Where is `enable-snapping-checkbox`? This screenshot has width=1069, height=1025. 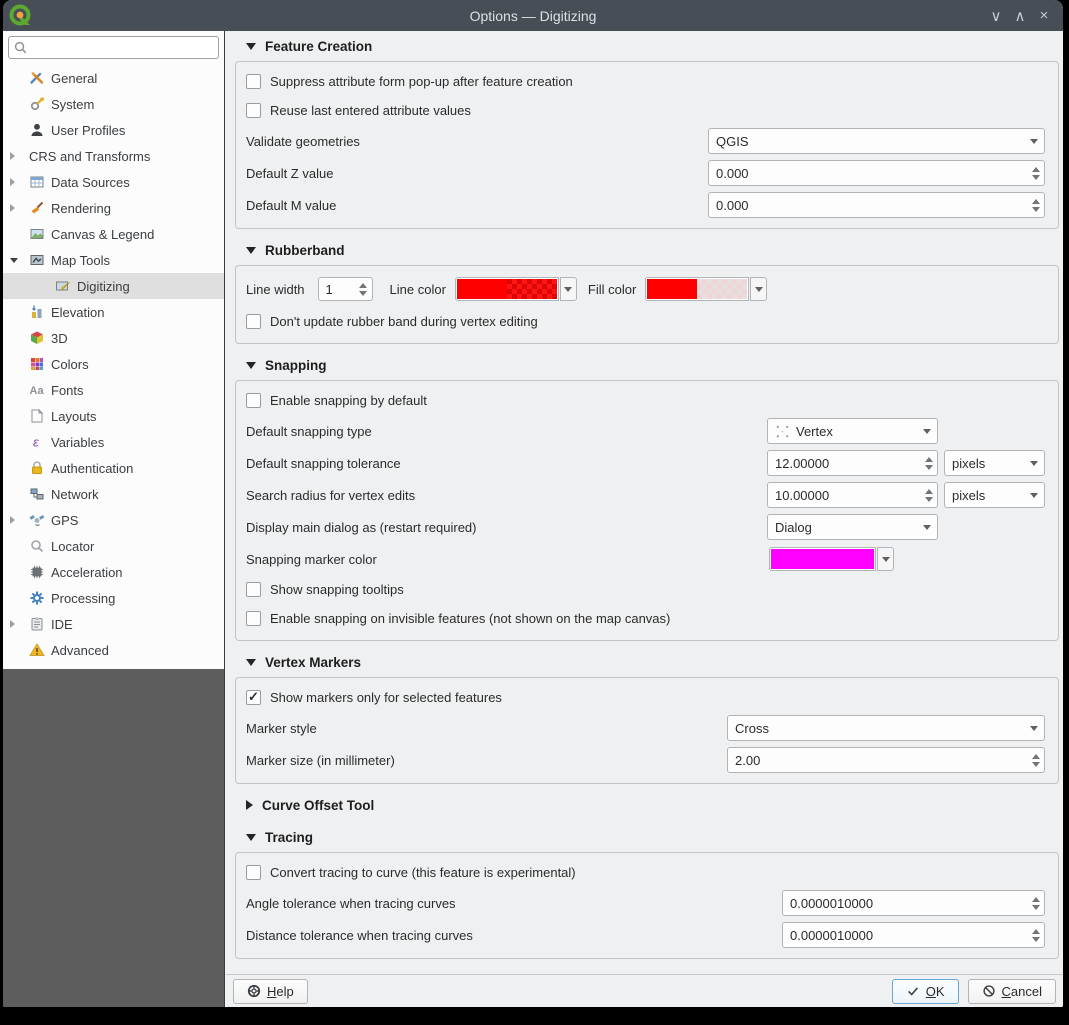
enable-snapping-checkbox is located at coordinates (253, 400).